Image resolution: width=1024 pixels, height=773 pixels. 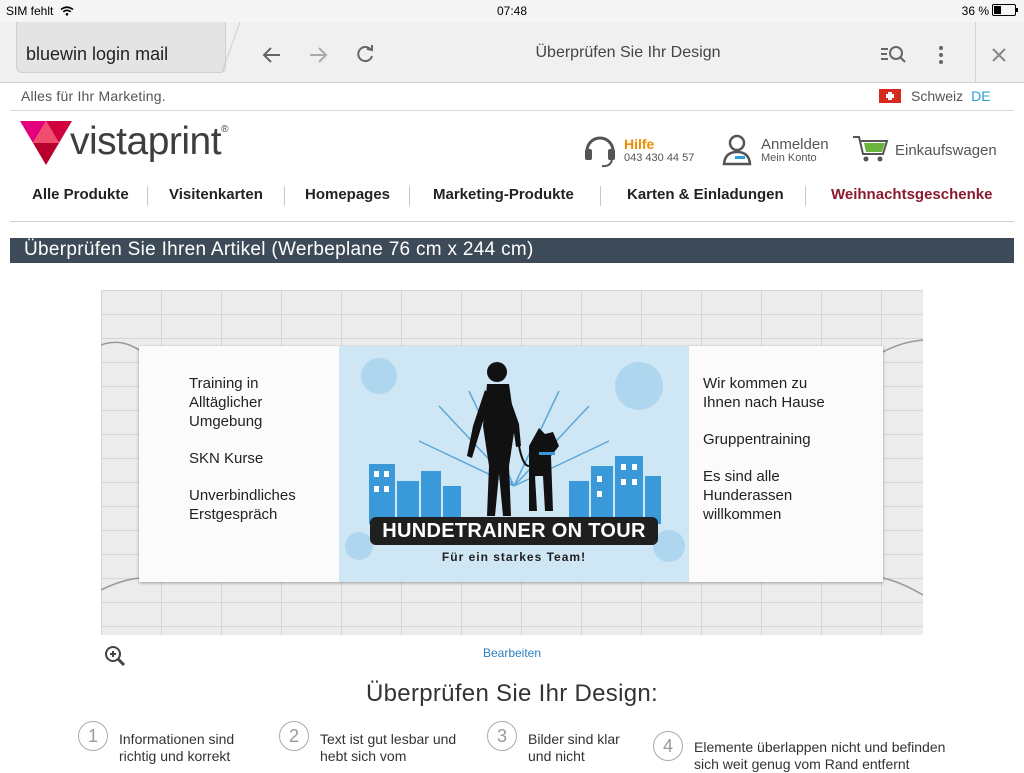 I want to click on language-link: DE, so click(x=980, y=96).